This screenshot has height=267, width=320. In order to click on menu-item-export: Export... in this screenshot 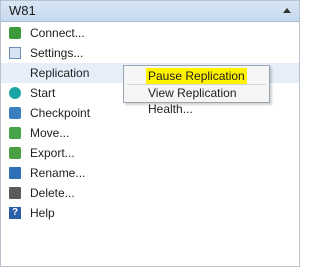, I will do `click(150, 153)`.